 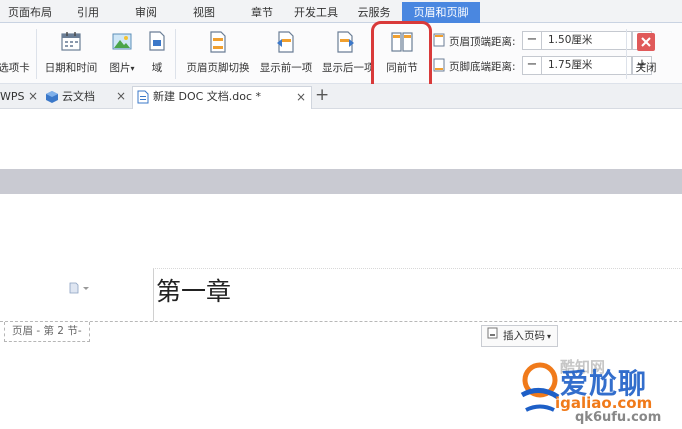 What do you see at coordinates (587, 65) in the screenshot?
I see `footer-bottom-distance-input: 1.75厘米` at bounding box center [587, 65].